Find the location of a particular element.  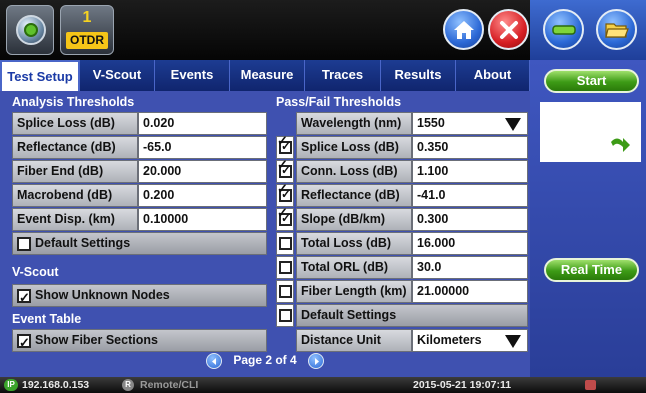

event-disp-label: Event Disp. (km) is located at coordinates (75, 219).